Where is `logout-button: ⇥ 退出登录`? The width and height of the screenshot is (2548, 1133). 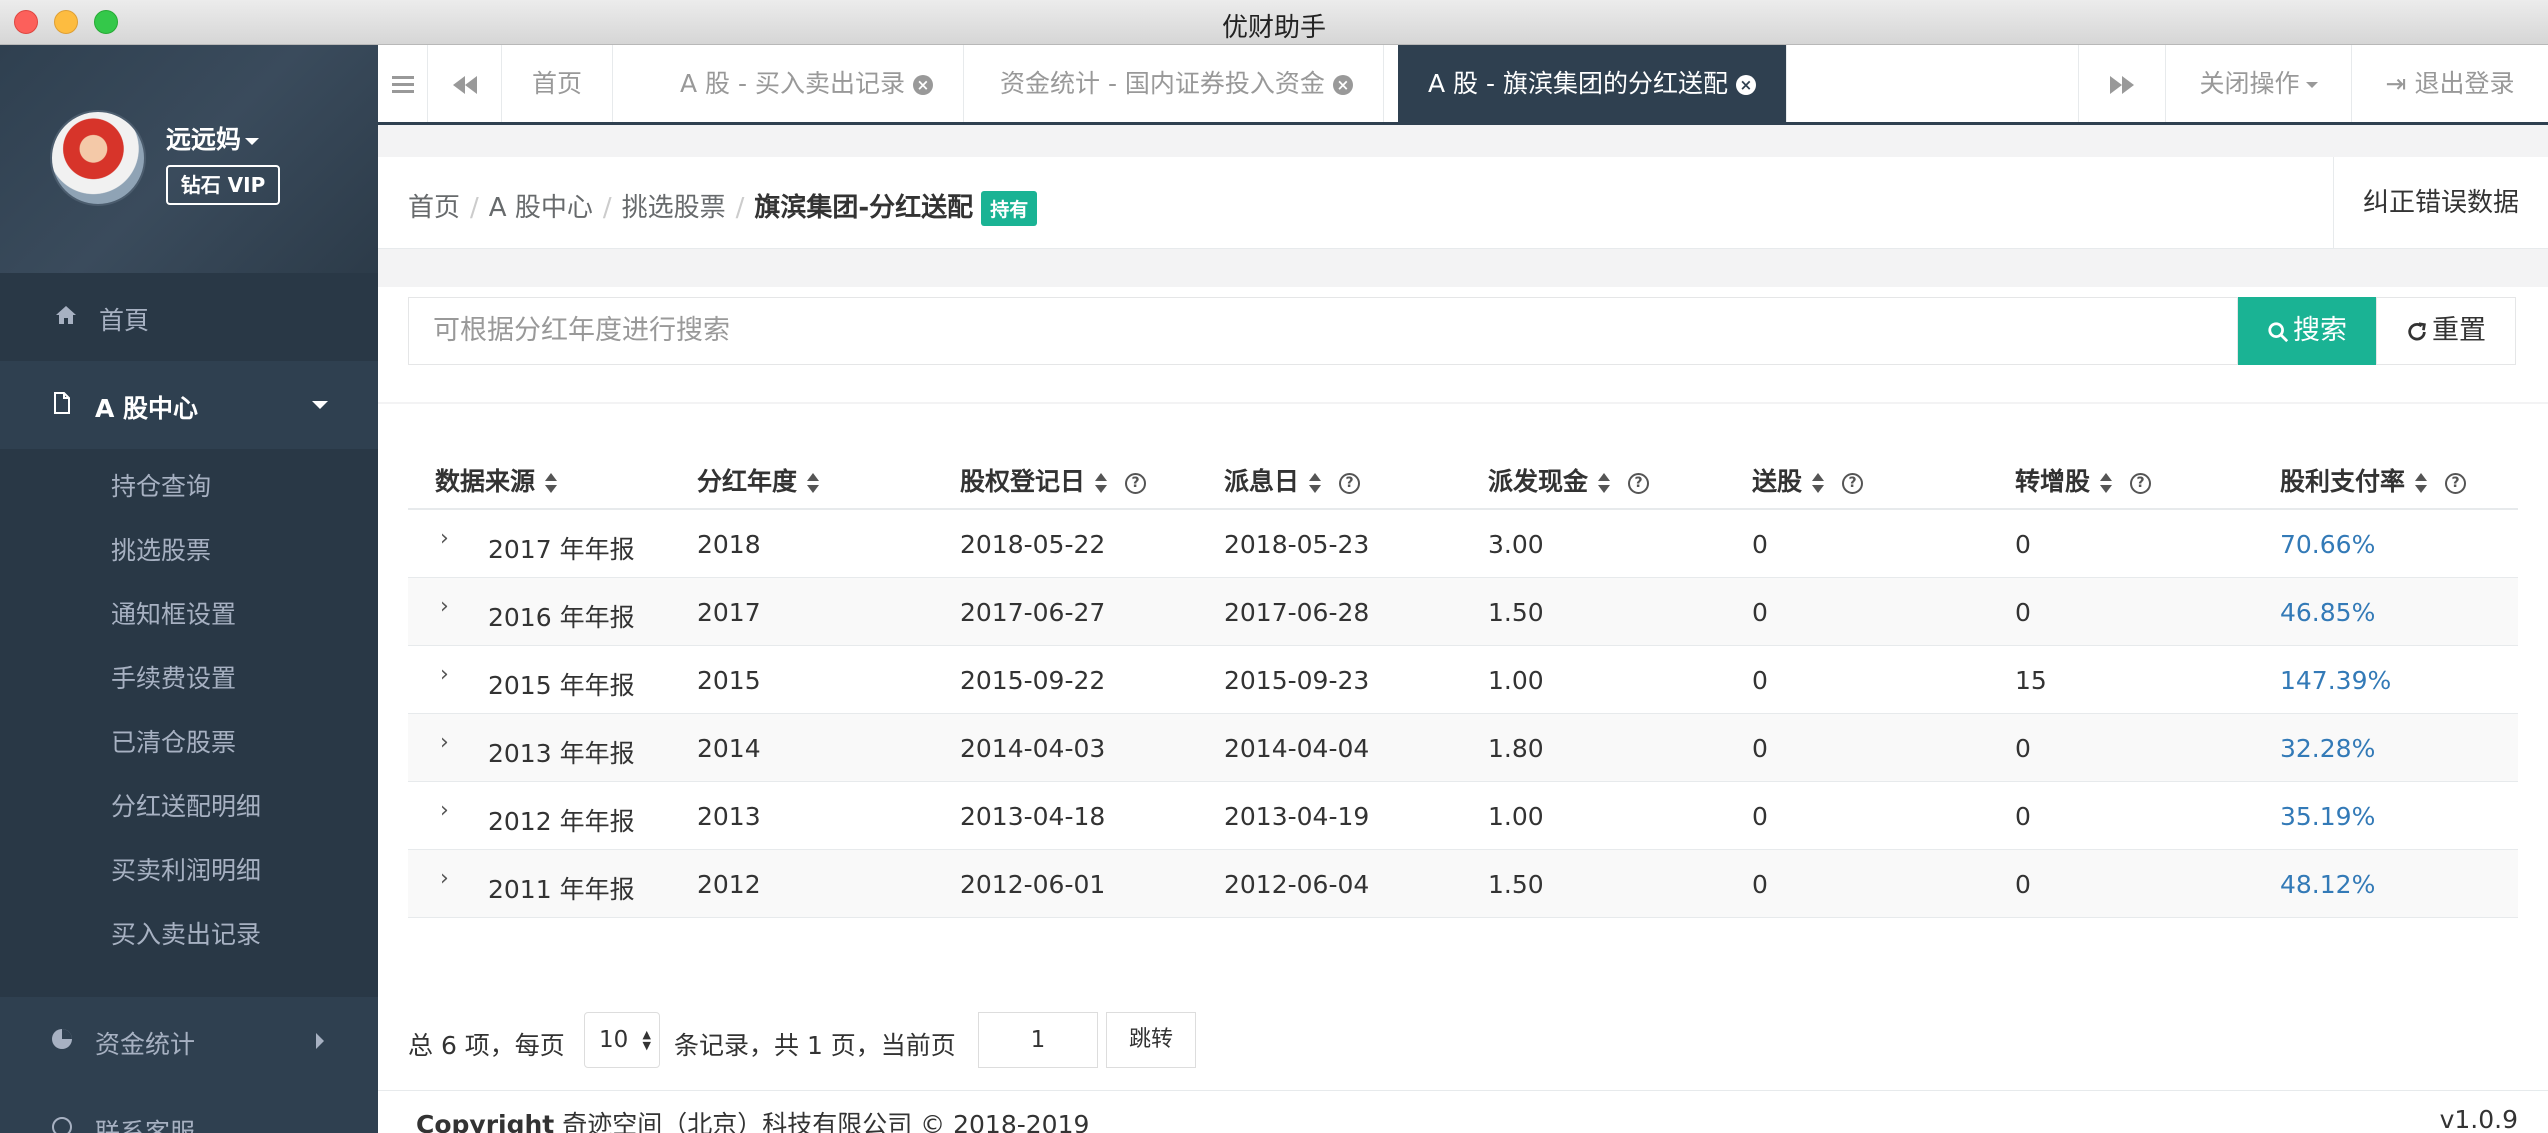 logout-button: ⇥ 退出登录 is located at coordinates (2450, 83).